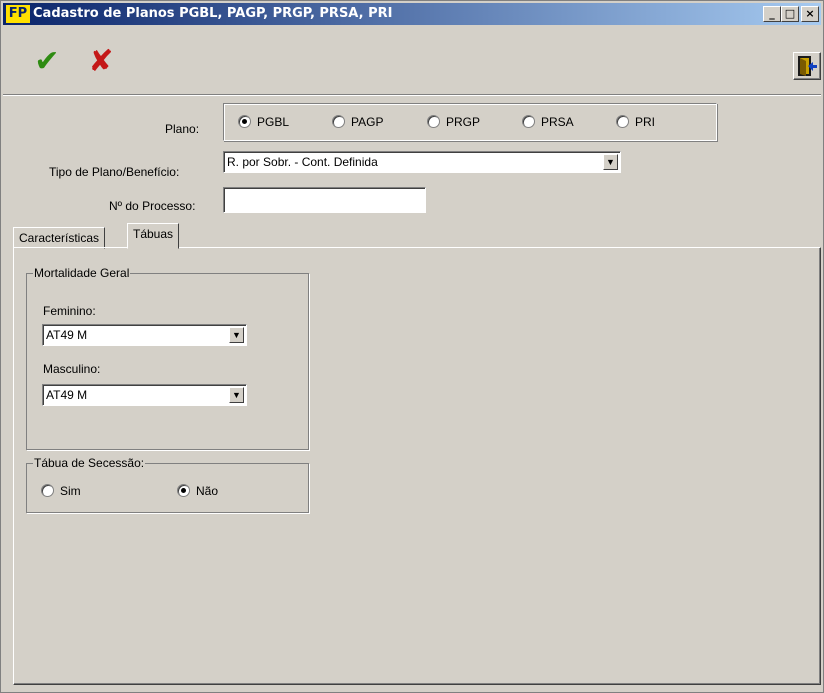  I want to click on close-button: ×, so click(810, 14).